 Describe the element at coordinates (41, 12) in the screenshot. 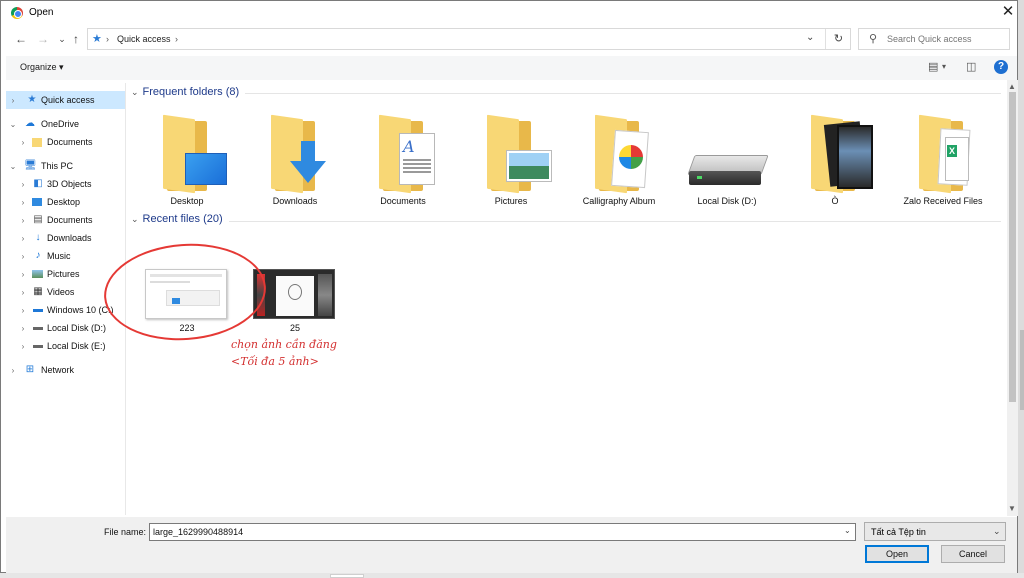

I see `window-title: Open` at that location.